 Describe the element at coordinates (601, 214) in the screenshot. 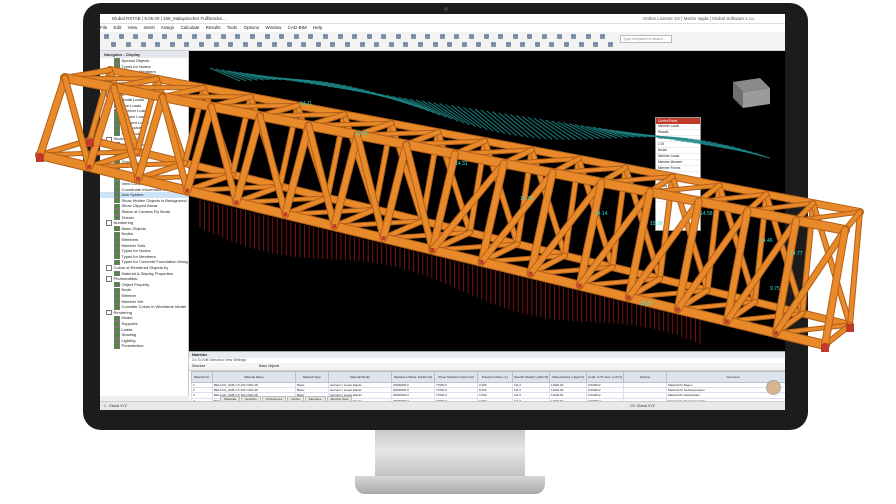

I see `result-value-label: 14.14` at that location.